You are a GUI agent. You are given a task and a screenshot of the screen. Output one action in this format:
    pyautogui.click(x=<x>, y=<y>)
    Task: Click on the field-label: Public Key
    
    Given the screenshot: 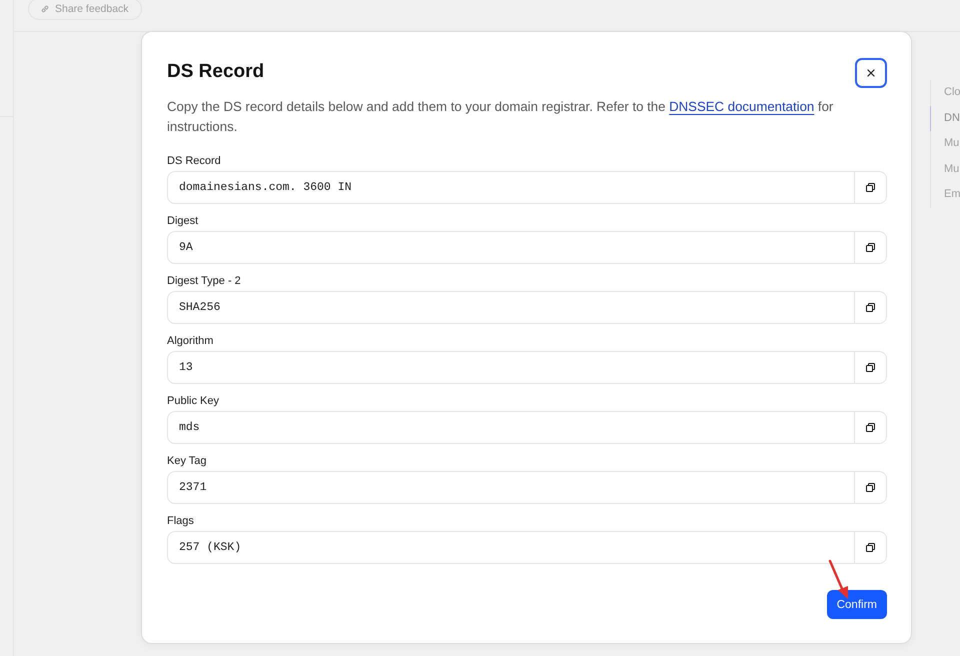 What is the action you would take?
    pyautogui.click(x=193, y=401)
    